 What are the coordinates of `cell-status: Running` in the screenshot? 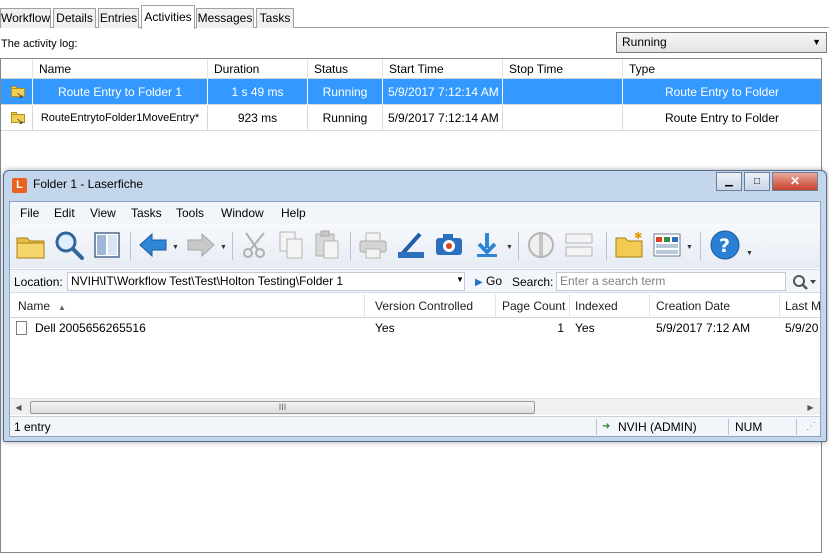 It's located at (345, 92).